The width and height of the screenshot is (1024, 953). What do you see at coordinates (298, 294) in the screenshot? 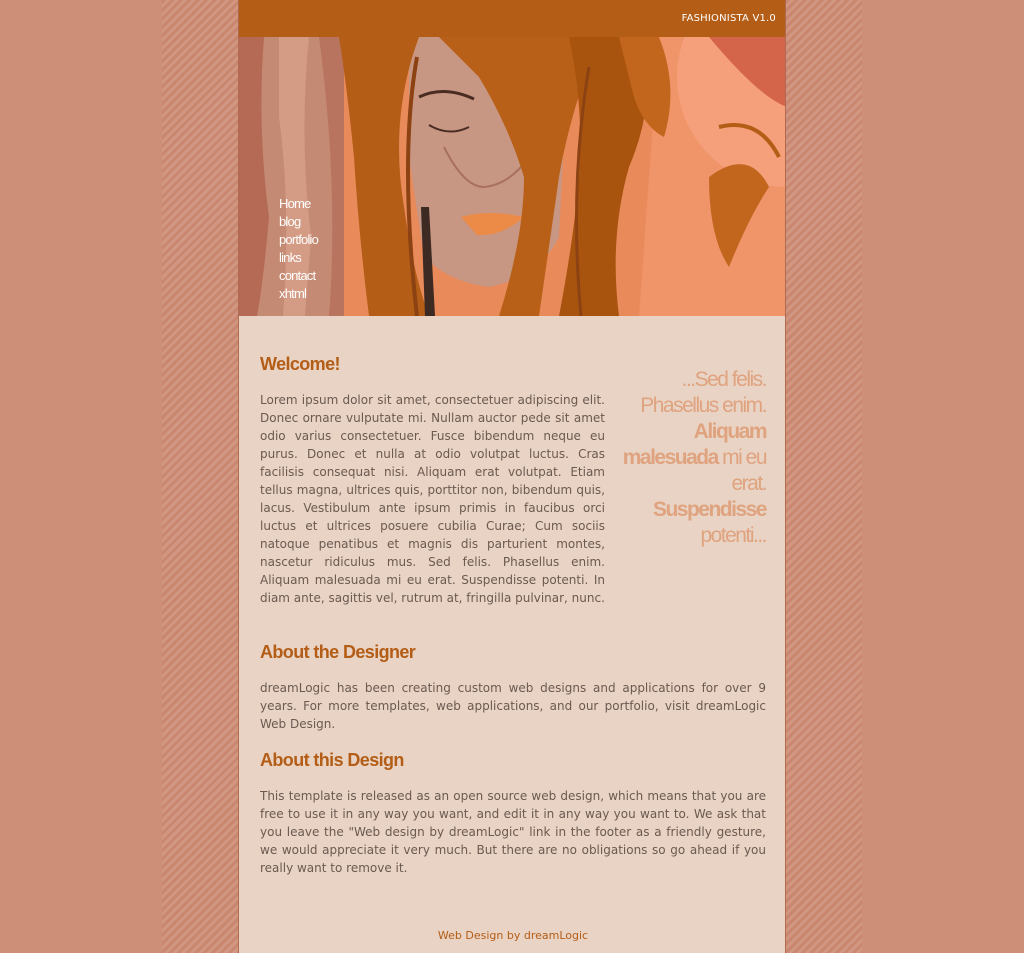
I see `nav-item-xhtml: xhtml` at bounding box center [298, 294].